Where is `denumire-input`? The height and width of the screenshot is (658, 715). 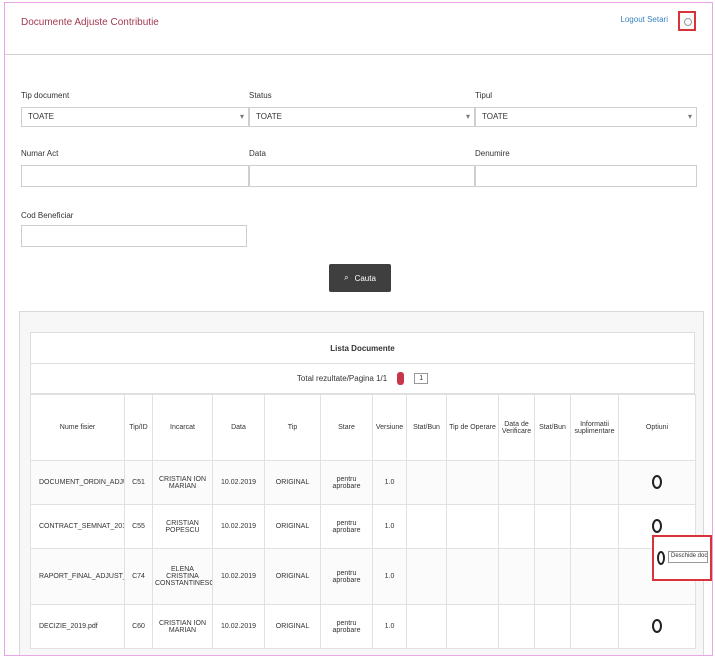 denumire-input is located at coordinates (586, 176).